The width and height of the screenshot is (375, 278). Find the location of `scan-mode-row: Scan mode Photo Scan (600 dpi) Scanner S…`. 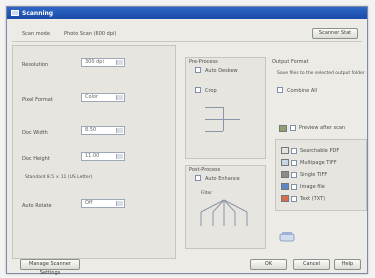

scan-mode-row: Scan mode Photo Scan (600 dpi) Scanner S… is located at coordinates (187, 34).